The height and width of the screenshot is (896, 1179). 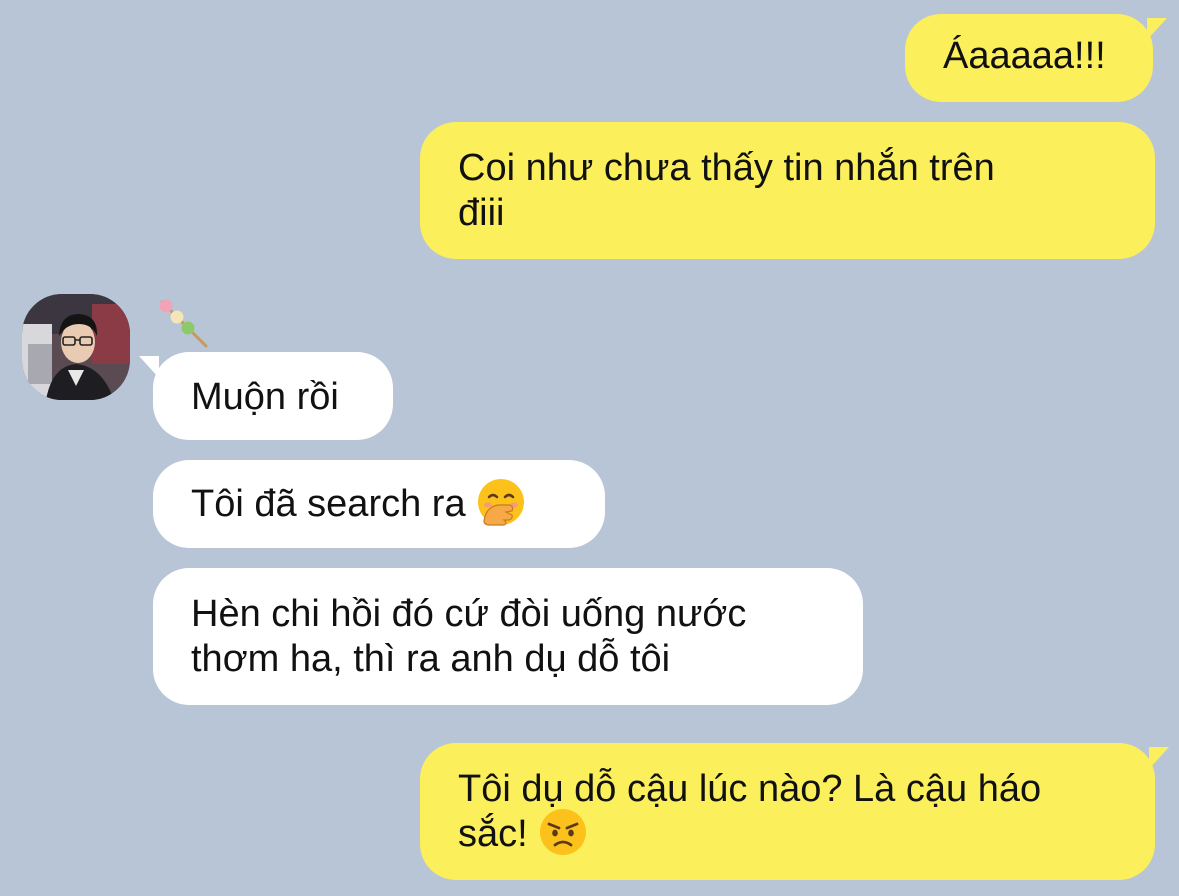 What do you see at coordinates (726, 168) in the screenshot?
I see `message-text-line: Coi như chưa thấy tin nhắn trên` at bounding box center [726, 168].